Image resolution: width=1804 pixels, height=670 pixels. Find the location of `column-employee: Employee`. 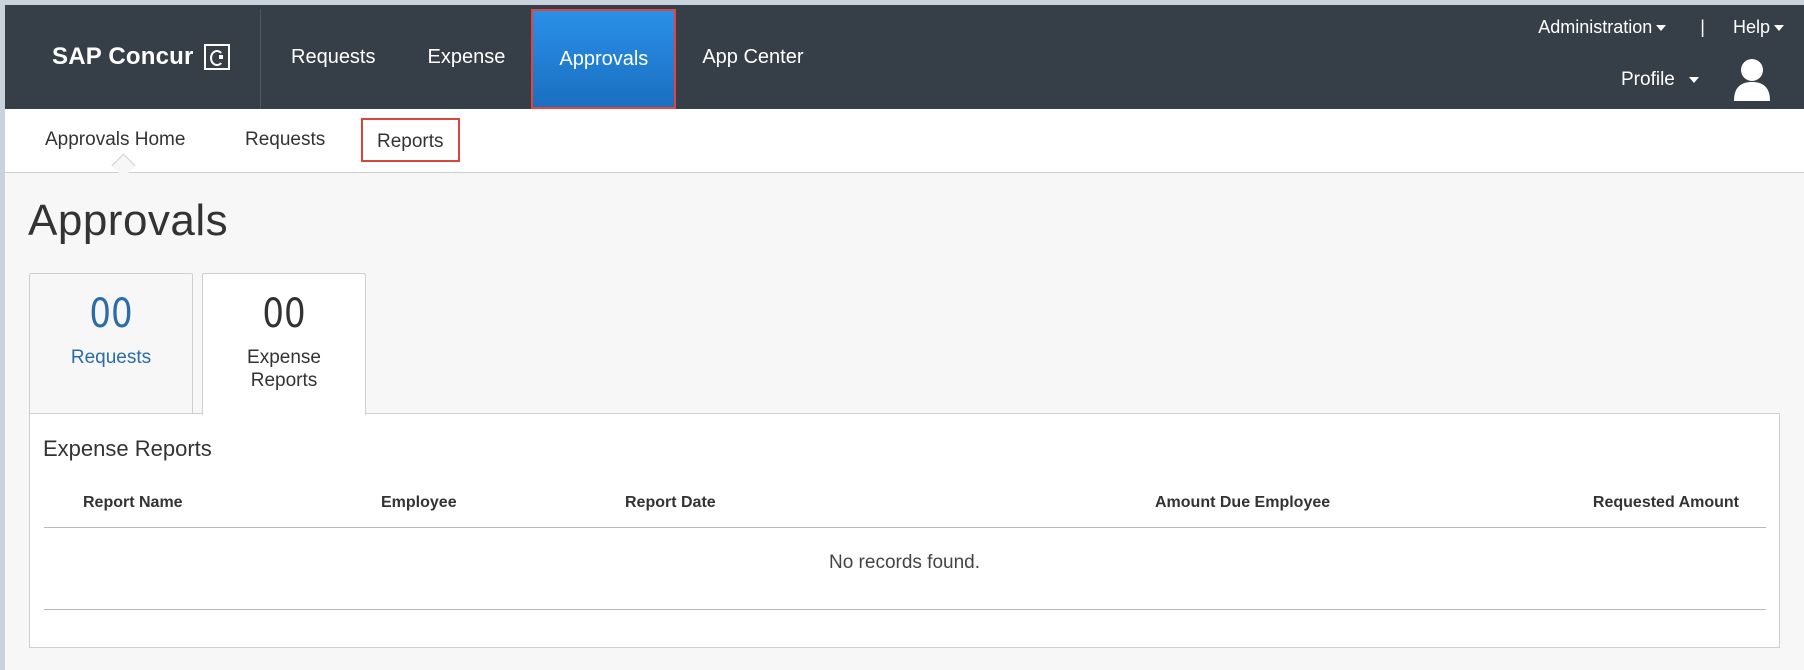

column-employee: Employee is located at coordinates (419, 503).